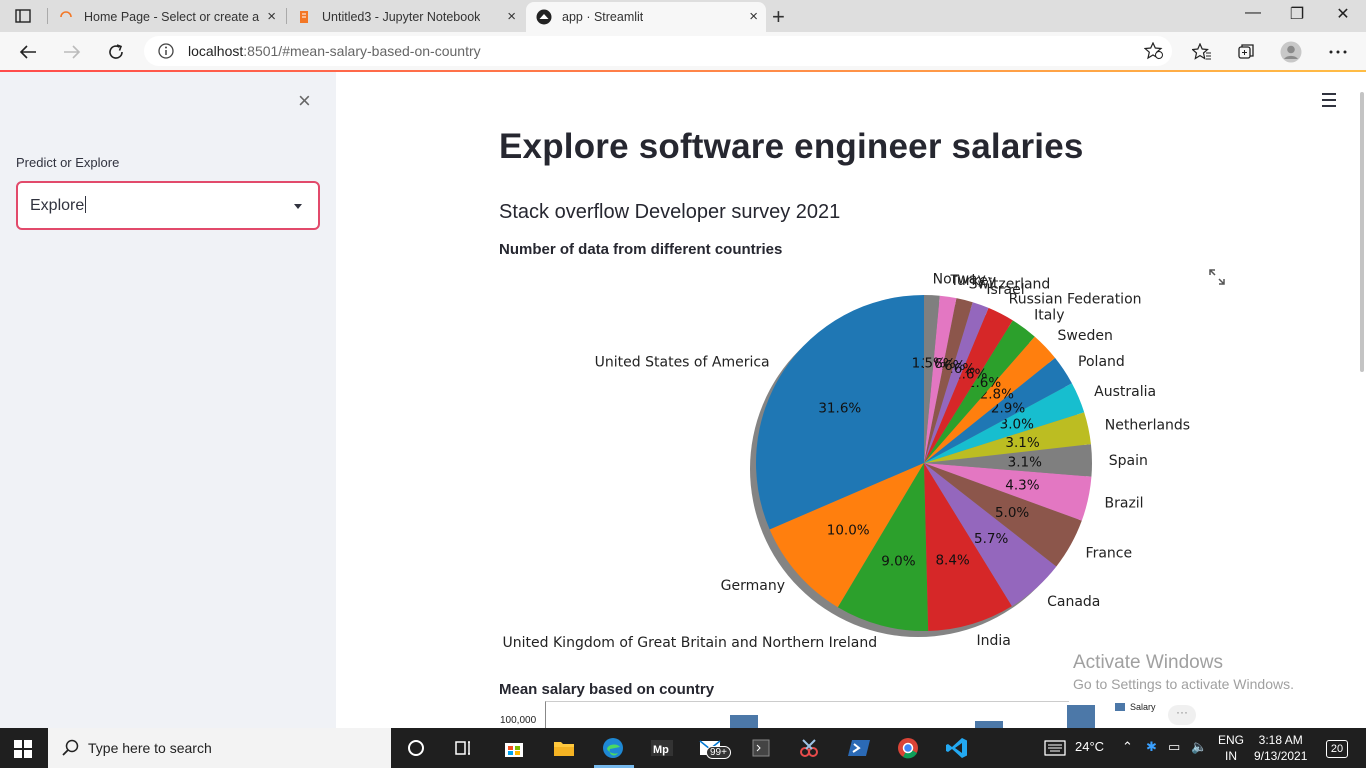 The image size is (1366, 768). What do you see at coordinates (957, 748) in the screenshot?
I see `vscode-icon` at bounding box center [957, 748].